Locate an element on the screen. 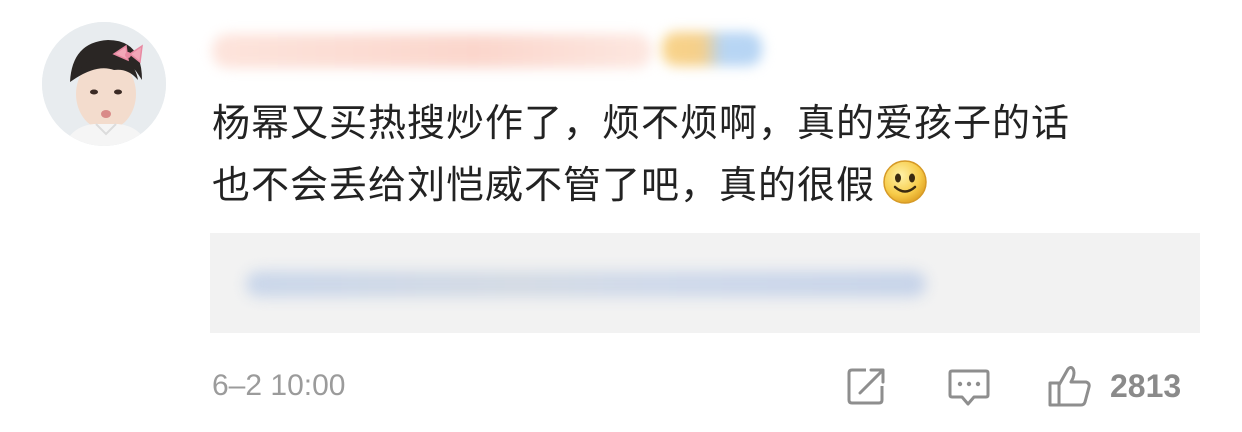 Image resolution: width=1242 pixels, height=432 pixels. like-button: 2813 is located at coordinates (1113, 386).